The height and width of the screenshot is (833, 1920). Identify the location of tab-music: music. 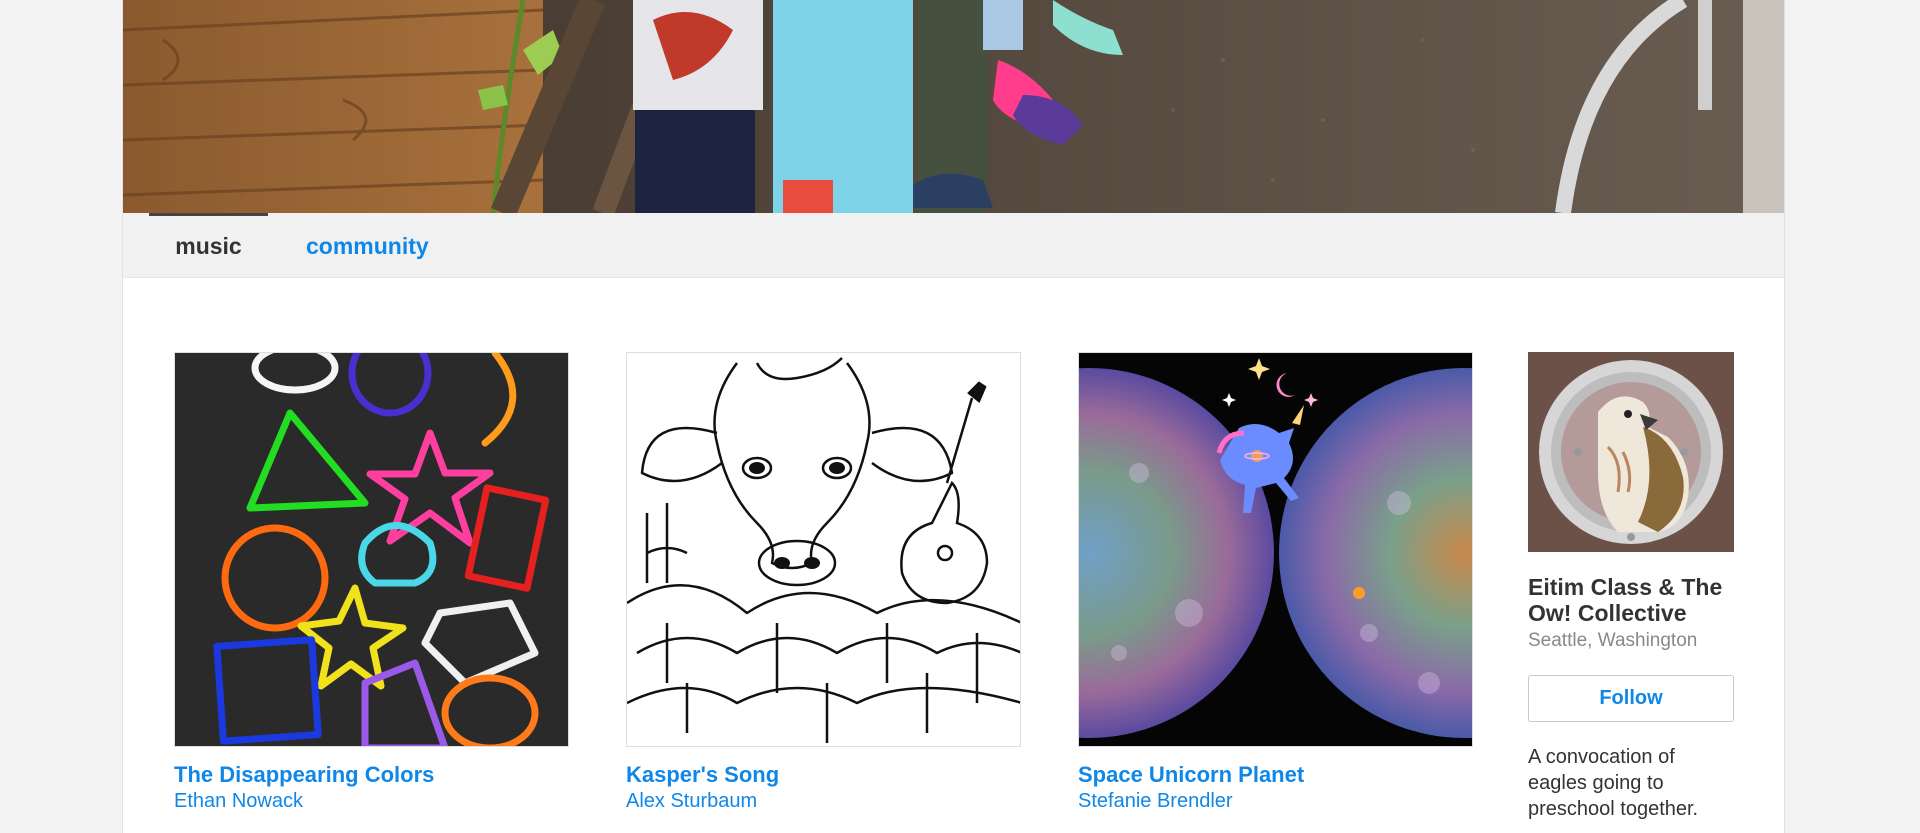
(208, 245).